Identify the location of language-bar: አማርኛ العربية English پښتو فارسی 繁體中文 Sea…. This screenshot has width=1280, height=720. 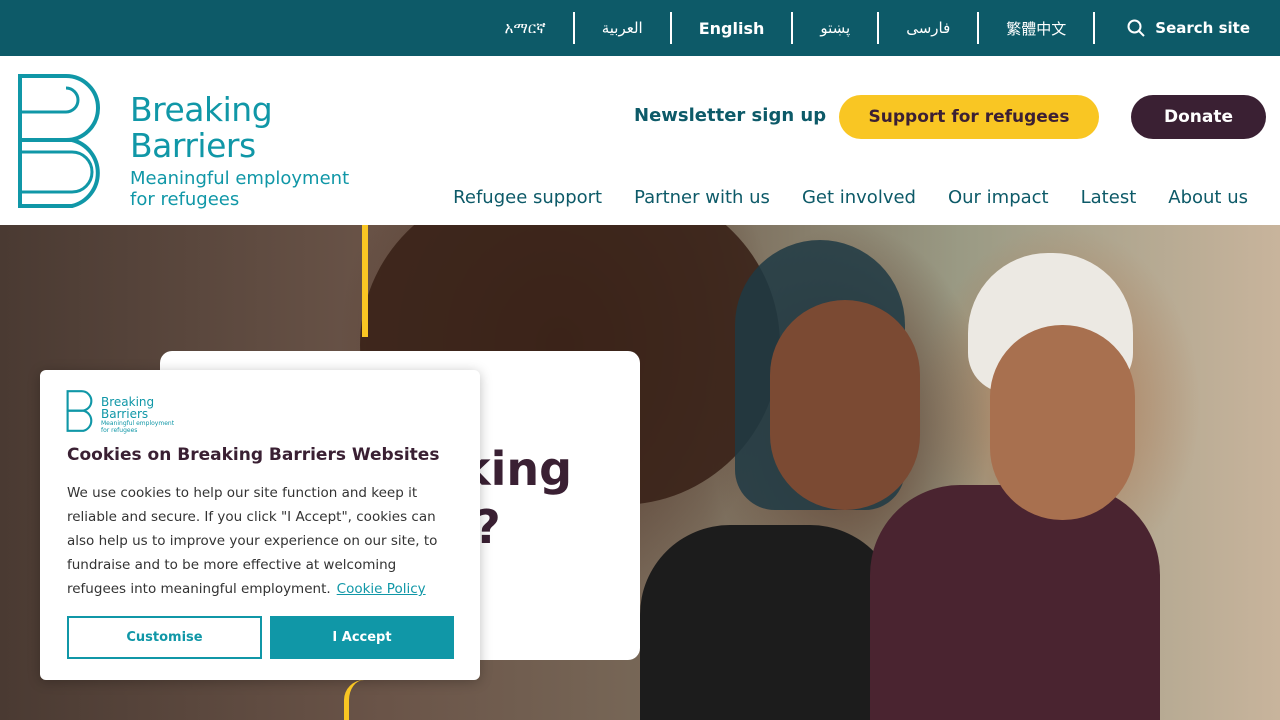
(640, 28).